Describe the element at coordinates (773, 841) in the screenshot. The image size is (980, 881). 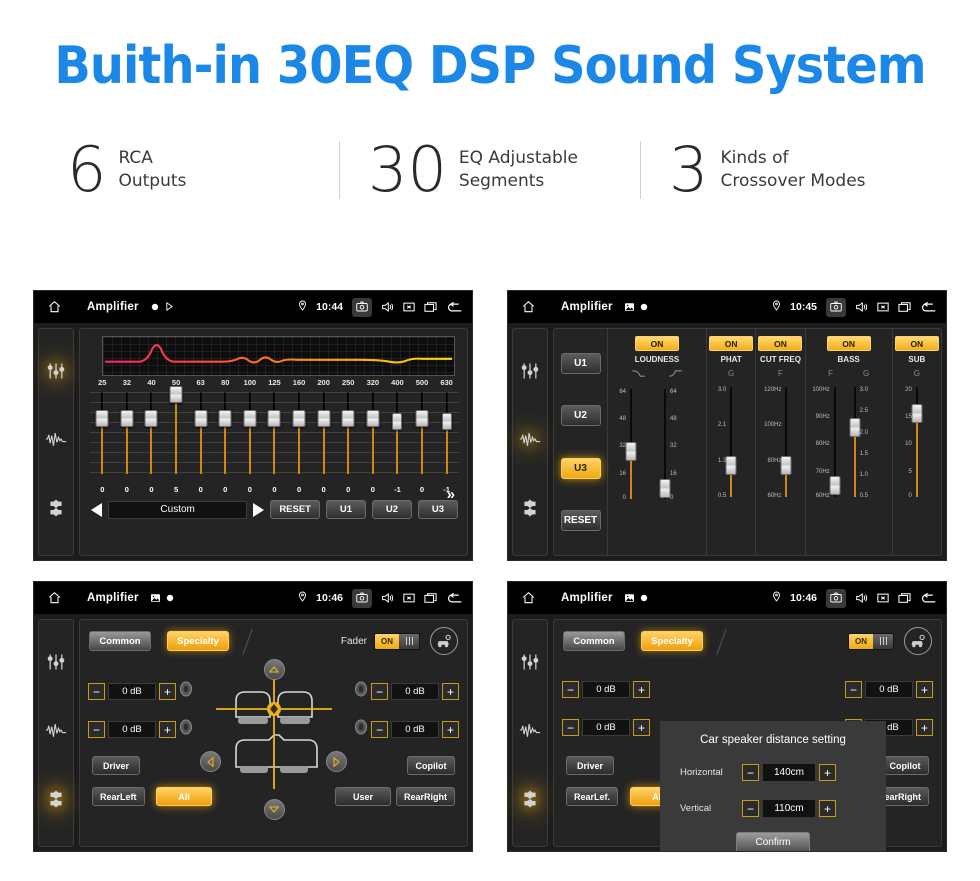
I see `confirm-button: Confirm` at that location.